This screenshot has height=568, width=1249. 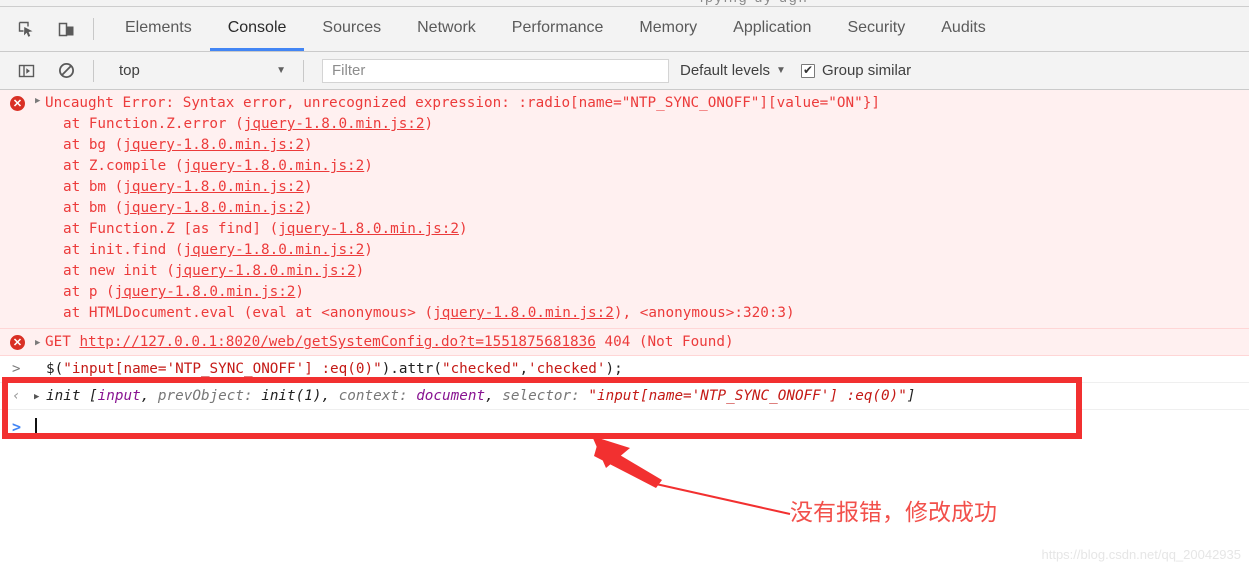 I want to click on filter-input: Filter, so click(x=495, y=70).